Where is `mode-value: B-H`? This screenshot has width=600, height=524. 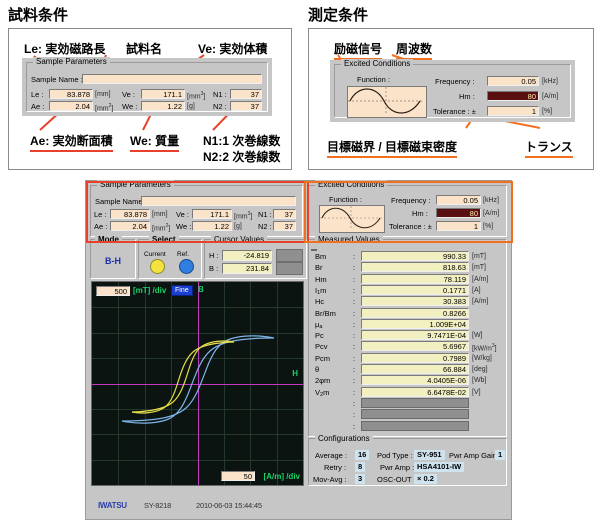 mode-value: B-H is located at coordinates (113, 261).